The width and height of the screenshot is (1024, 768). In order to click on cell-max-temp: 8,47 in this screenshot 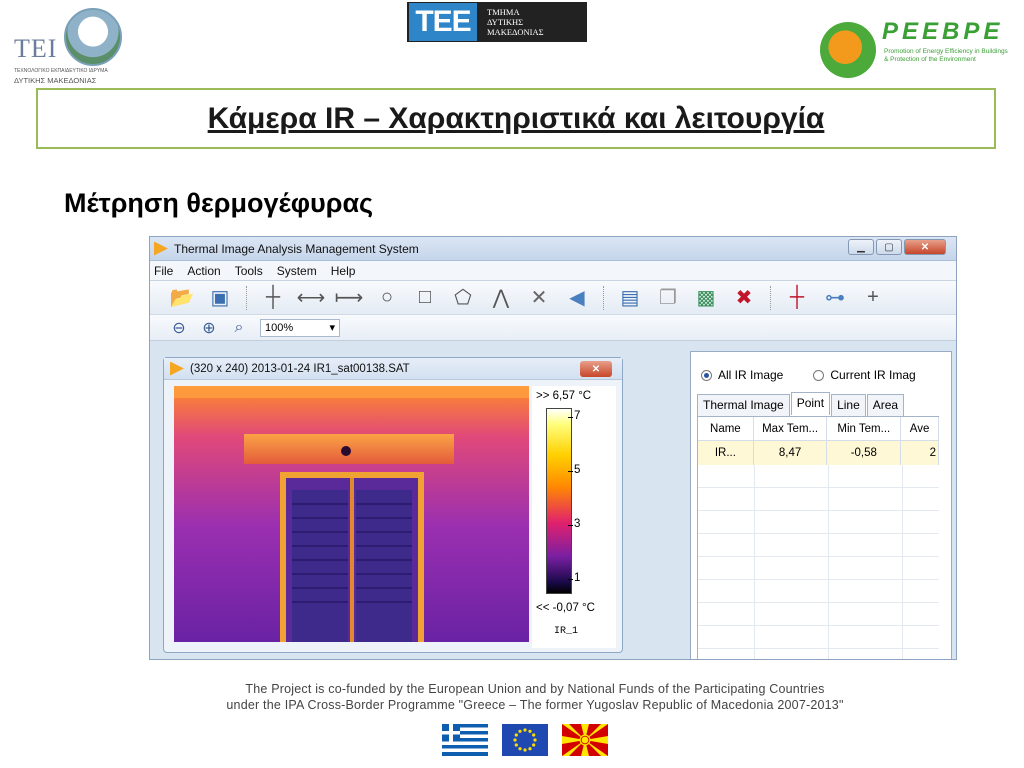, I will do `click(791, 453)`.